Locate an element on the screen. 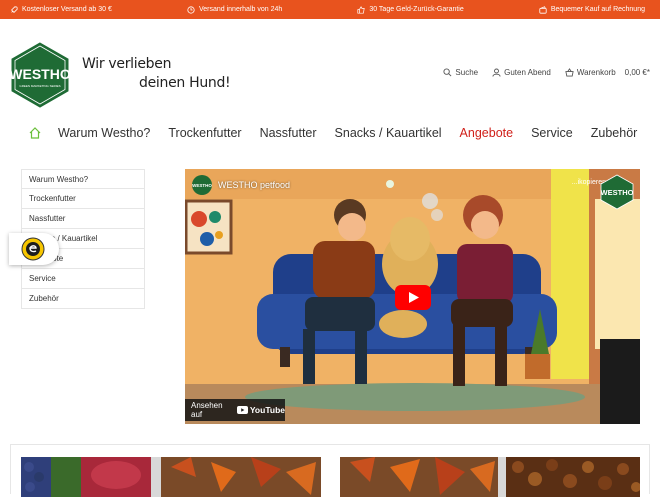 The image size is (660, 497). account-label: Guten Abend is located at coordinates (527, 72).